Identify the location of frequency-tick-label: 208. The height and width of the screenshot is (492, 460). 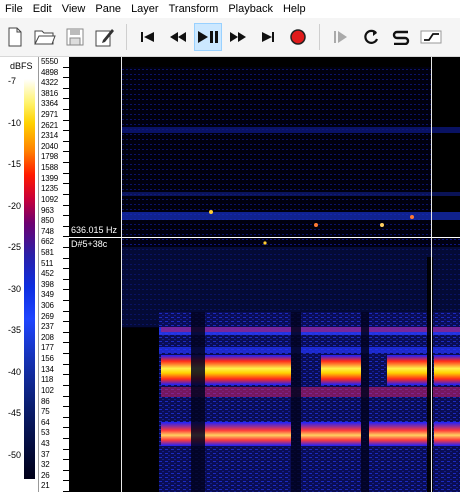
(47, 337).